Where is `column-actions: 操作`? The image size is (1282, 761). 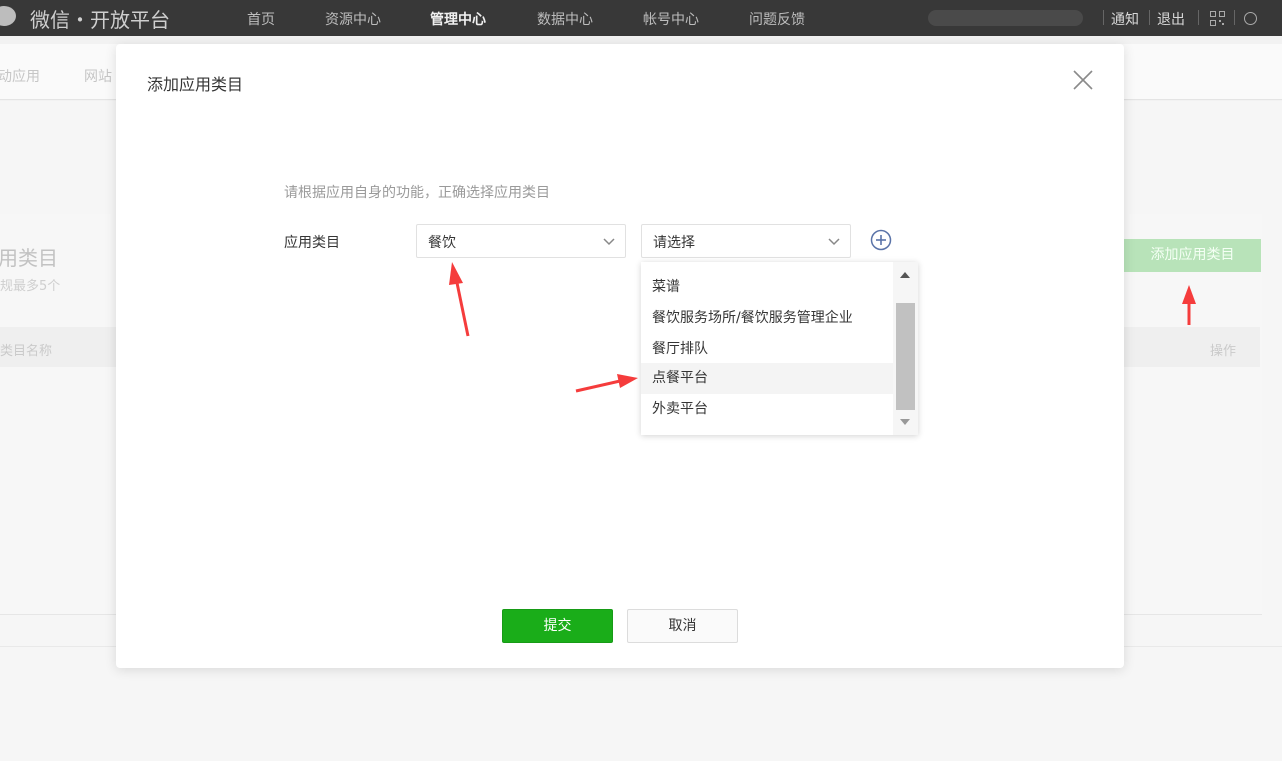 column-actions: 操作 is located at coordinates (1223, 351).